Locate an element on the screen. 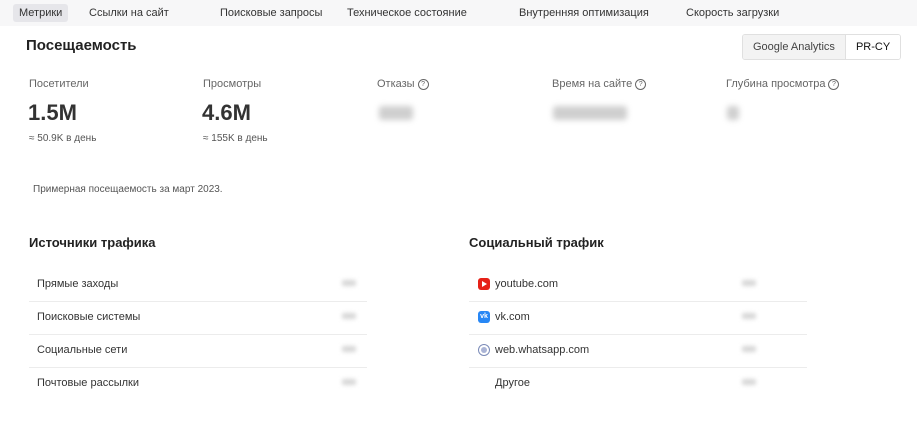 The width and height of the screenshot is (917, 432). visitors-value: 1.5M is located at coordinates (52, 112).